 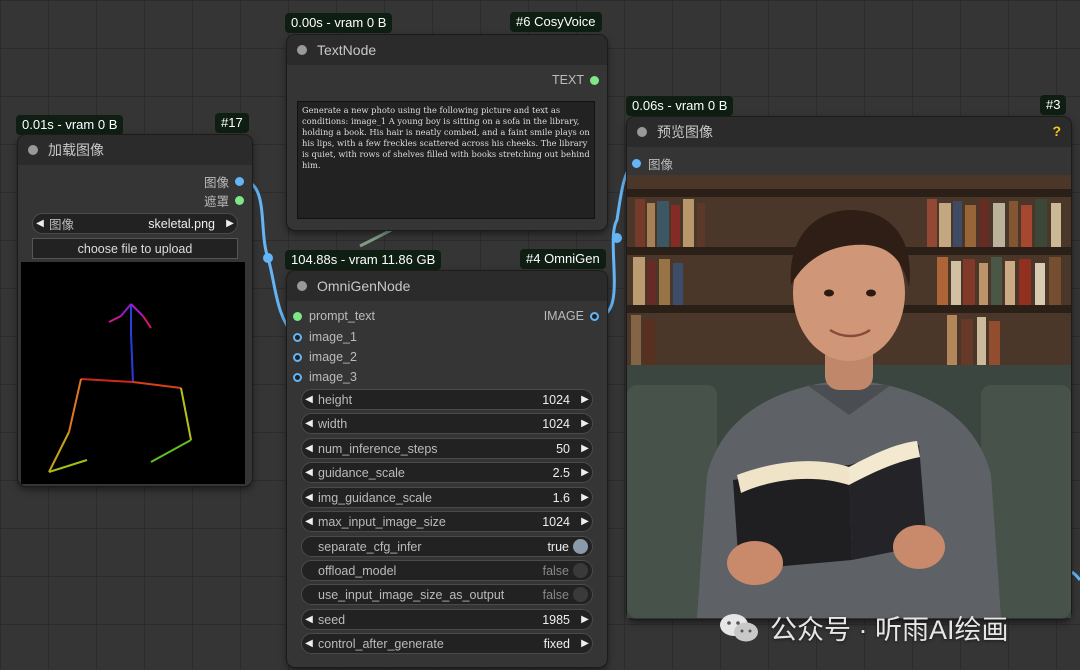 I want to click on output-slot-image: IMAGE, so click(x=571, y=316).